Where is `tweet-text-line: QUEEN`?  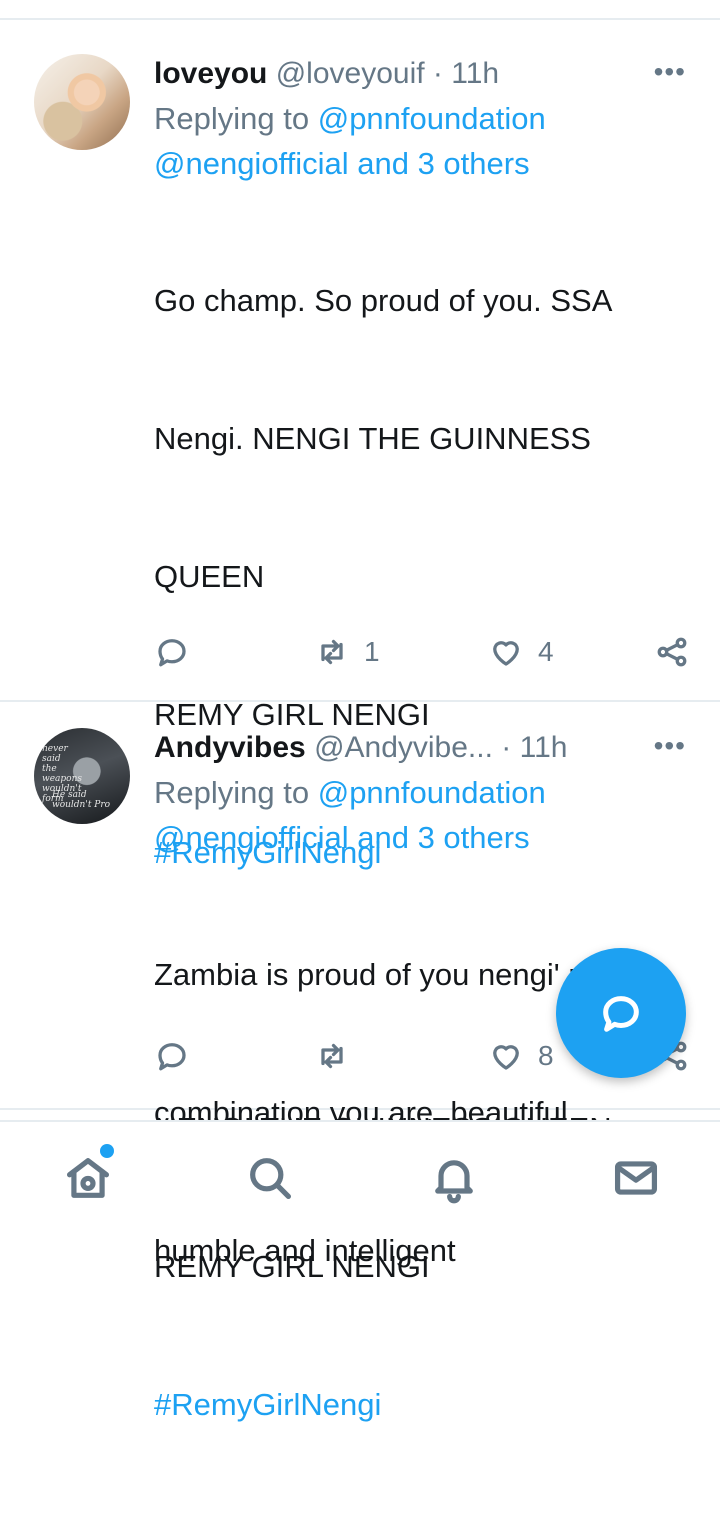 tweet-text-line: QUEEN is located at coordinates (209, 576).